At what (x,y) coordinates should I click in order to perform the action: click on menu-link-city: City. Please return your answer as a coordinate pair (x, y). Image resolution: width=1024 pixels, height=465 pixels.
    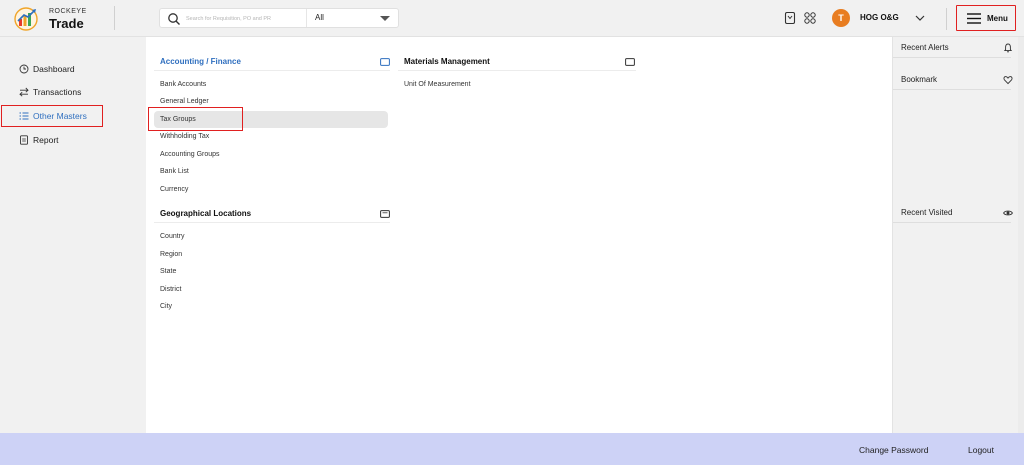
    Looking at the image, I should click on (271, 306).